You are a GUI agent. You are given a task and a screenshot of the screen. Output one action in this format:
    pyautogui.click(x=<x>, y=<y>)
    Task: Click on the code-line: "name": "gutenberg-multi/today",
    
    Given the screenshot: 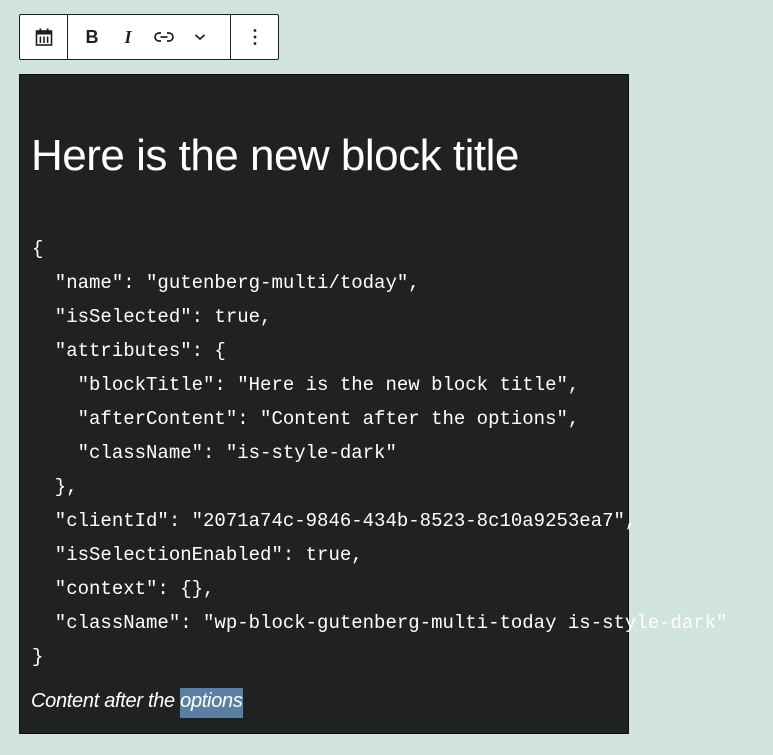 What is the action you would take?
    pyautogui.click(x=226, y=283)
    